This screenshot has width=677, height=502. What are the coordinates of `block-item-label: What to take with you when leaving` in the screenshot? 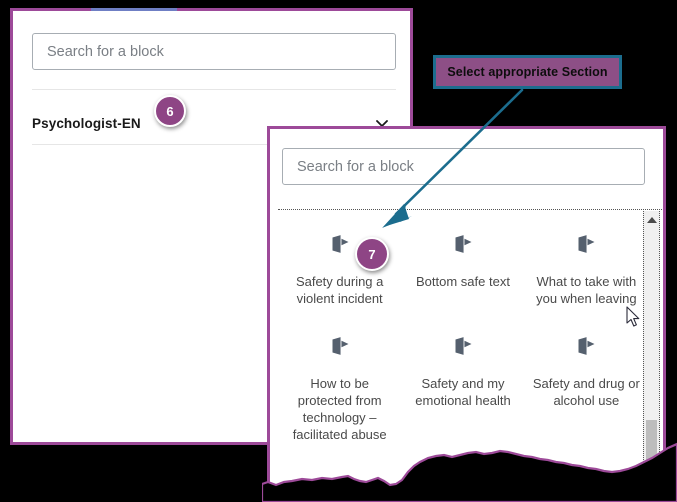 It's located at (586, 290).